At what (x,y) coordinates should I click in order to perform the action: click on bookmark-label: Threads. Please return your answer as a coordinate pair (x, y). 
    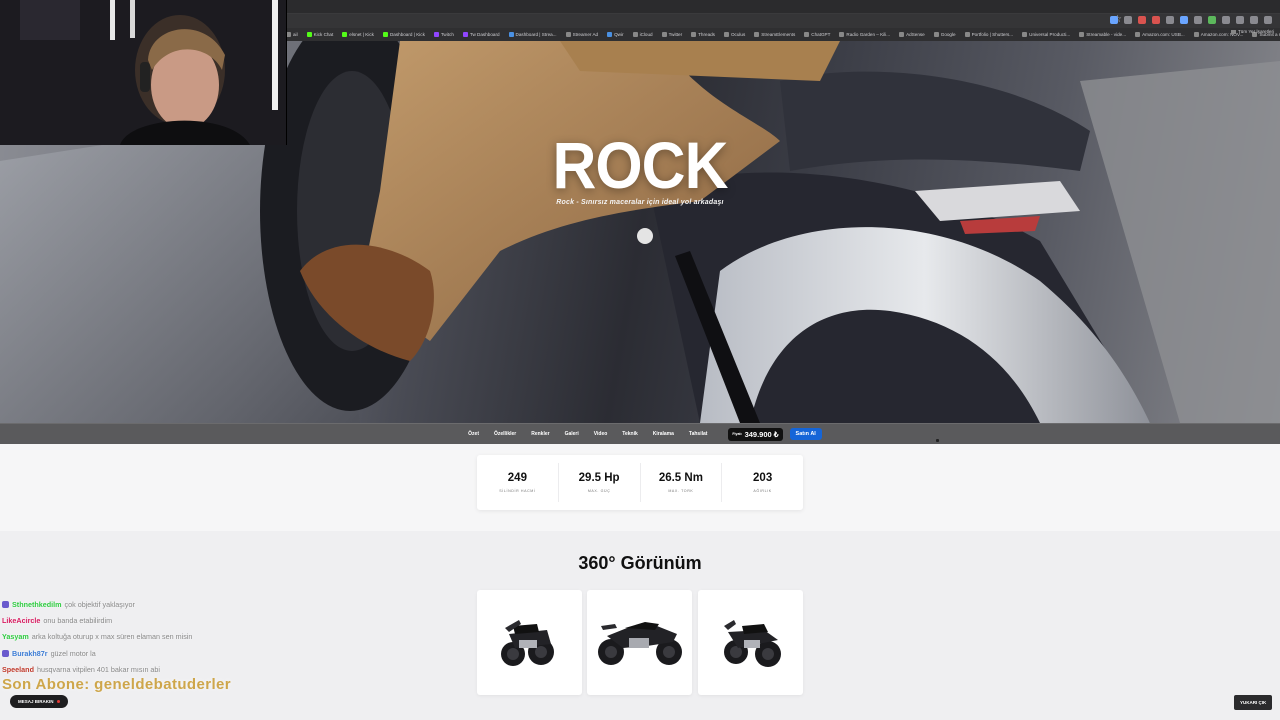
    Looking at the image, I should click on (706, 34).